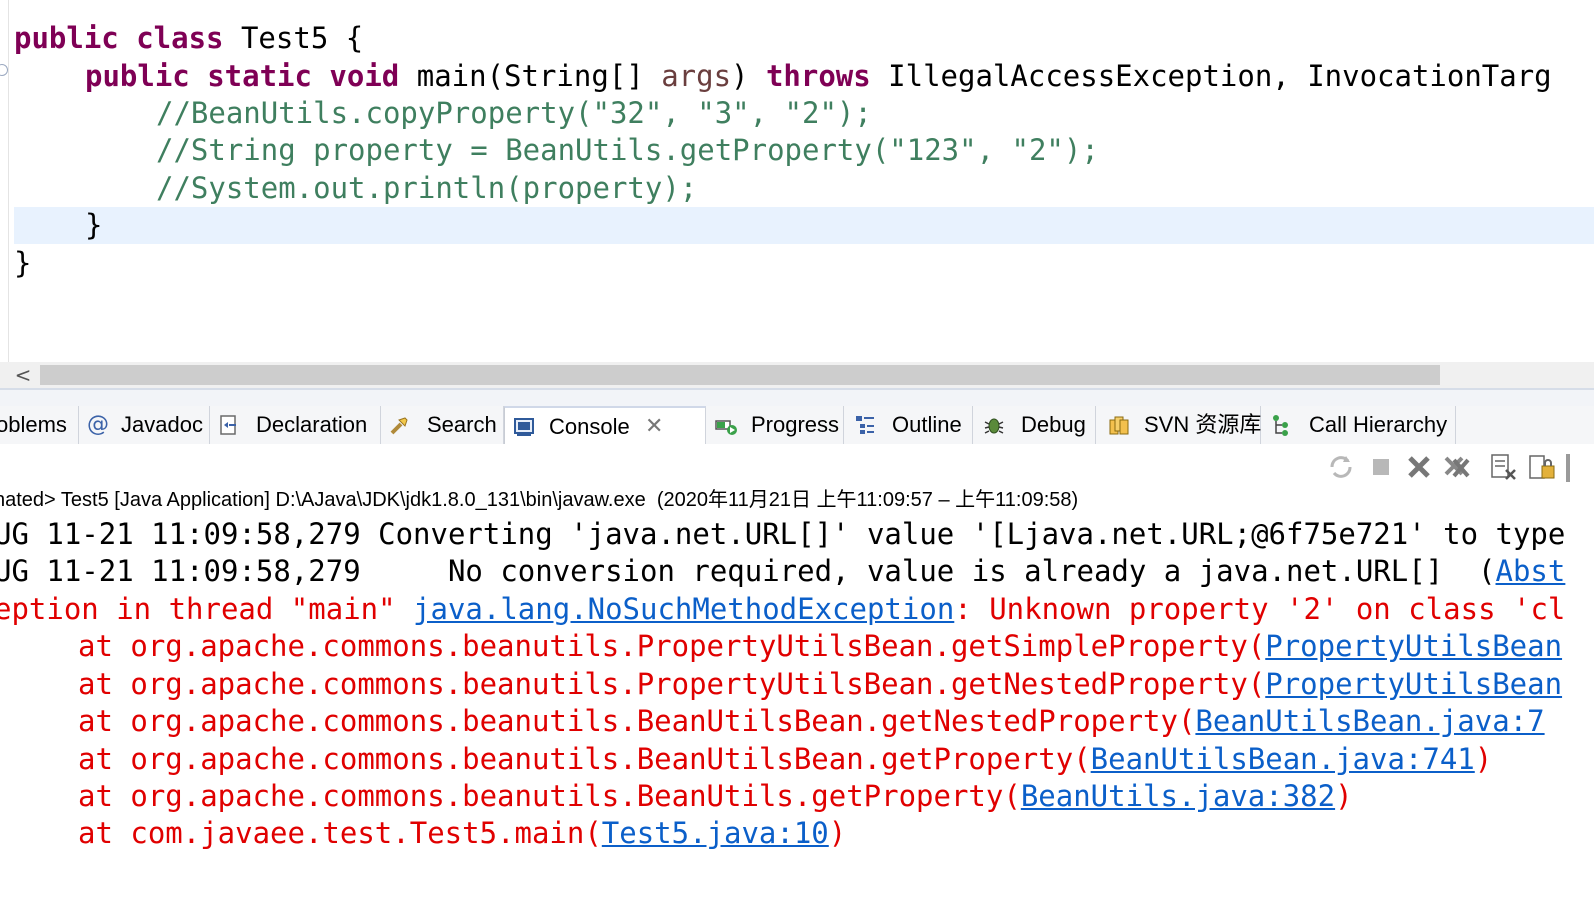 The height and width of the screenshot is (902, 1594). What do you see at coordinates (1378, 424) in the screenshot?
I see `tab-label: Call Hierarchy` at bounding box center [1378, 424].